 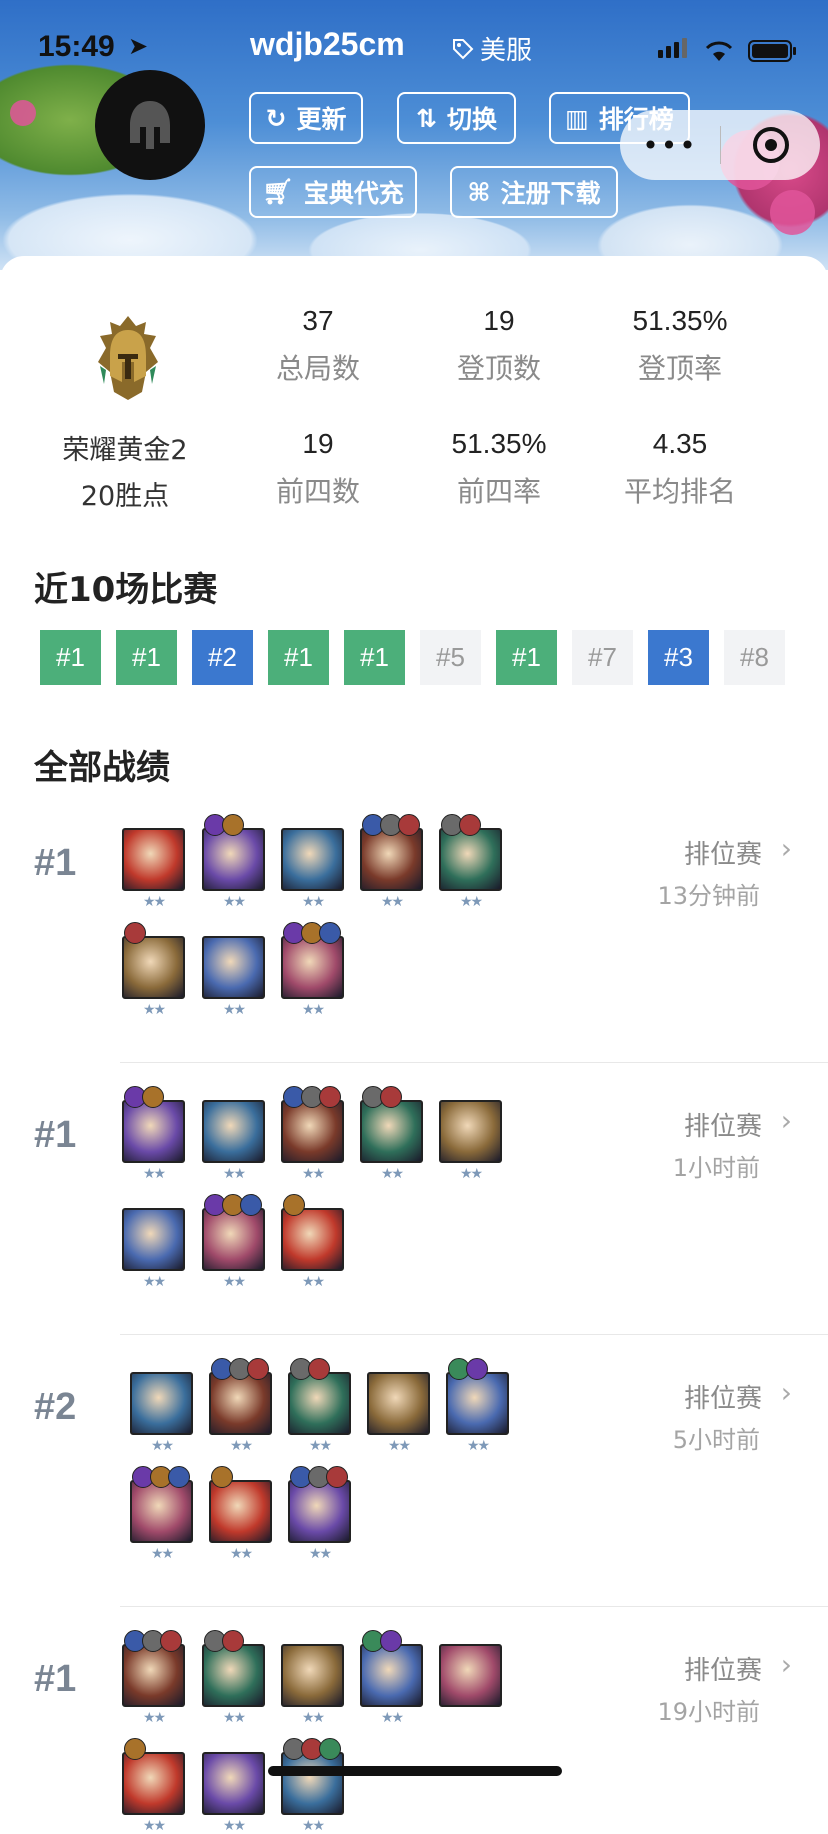 I want to click on status-indicators, so click(x=728, y=50).